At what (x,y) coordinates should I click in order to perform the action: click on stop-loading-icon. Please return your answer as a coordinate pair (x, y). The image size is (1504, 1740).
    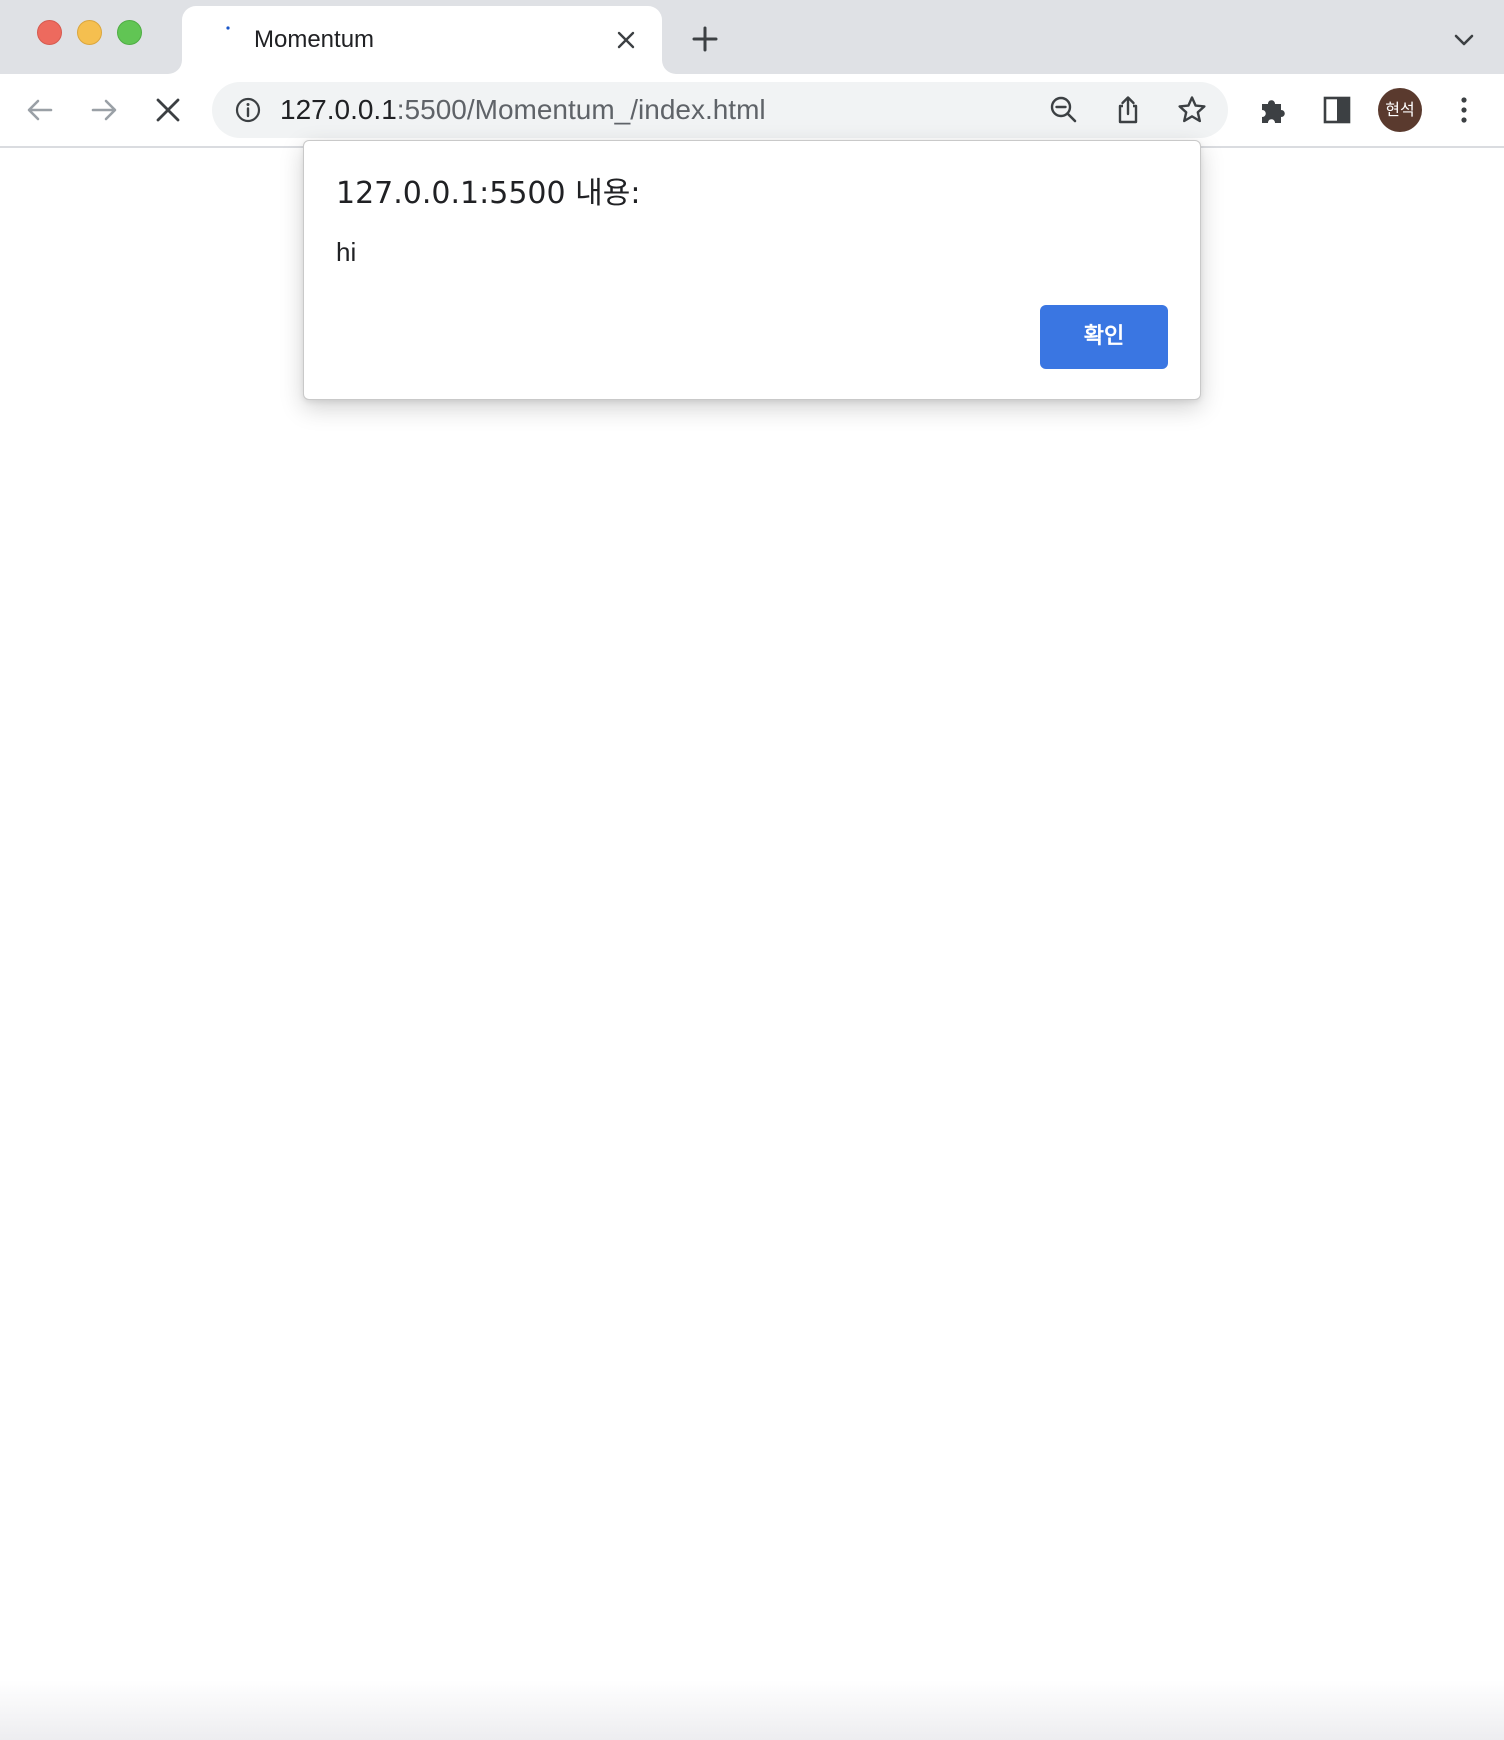
    Looking at the image, I should click on (168, 110).